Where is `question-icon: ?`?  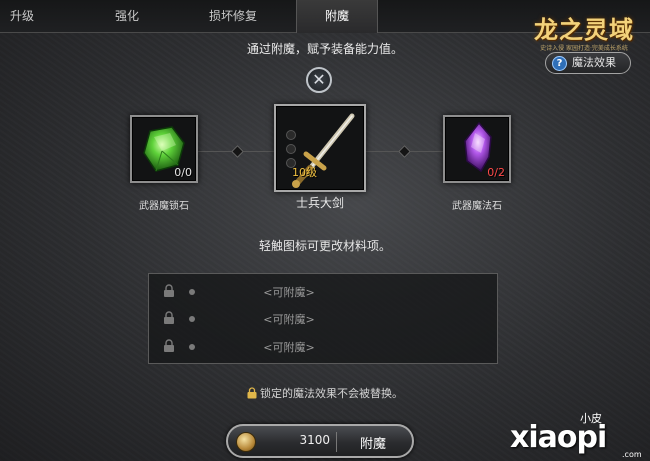
question-icon: ? is located at coordinates (559, 63).